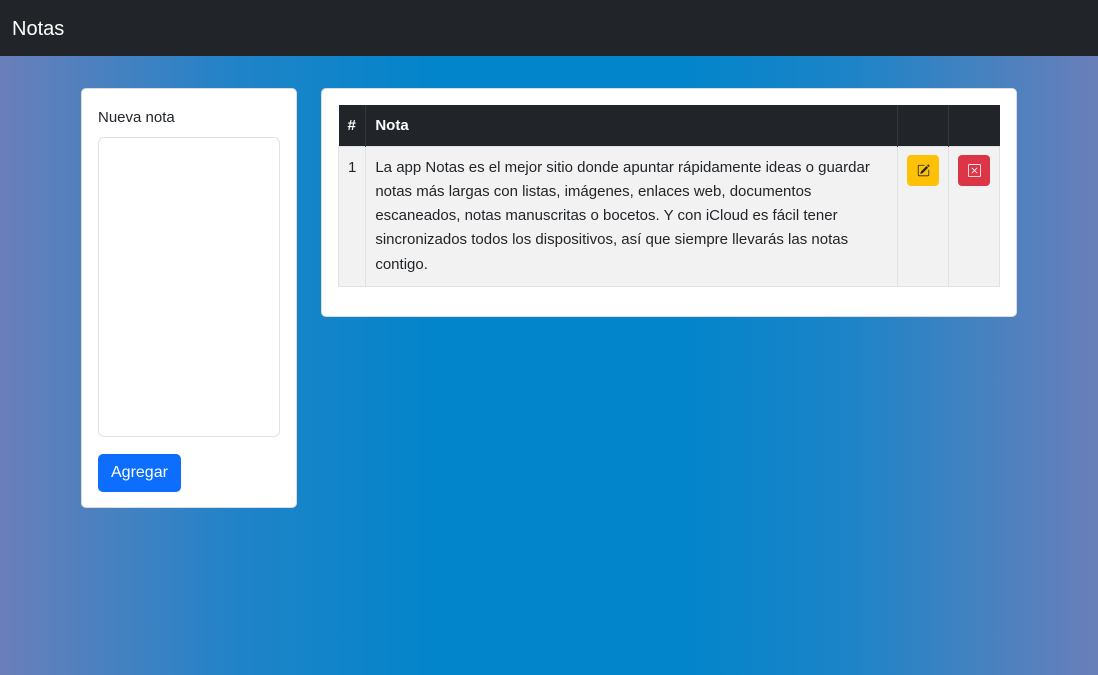  Describe the element at coordinates (139, 473) in the screenshot. I see `add-button: Agregar` at that location.